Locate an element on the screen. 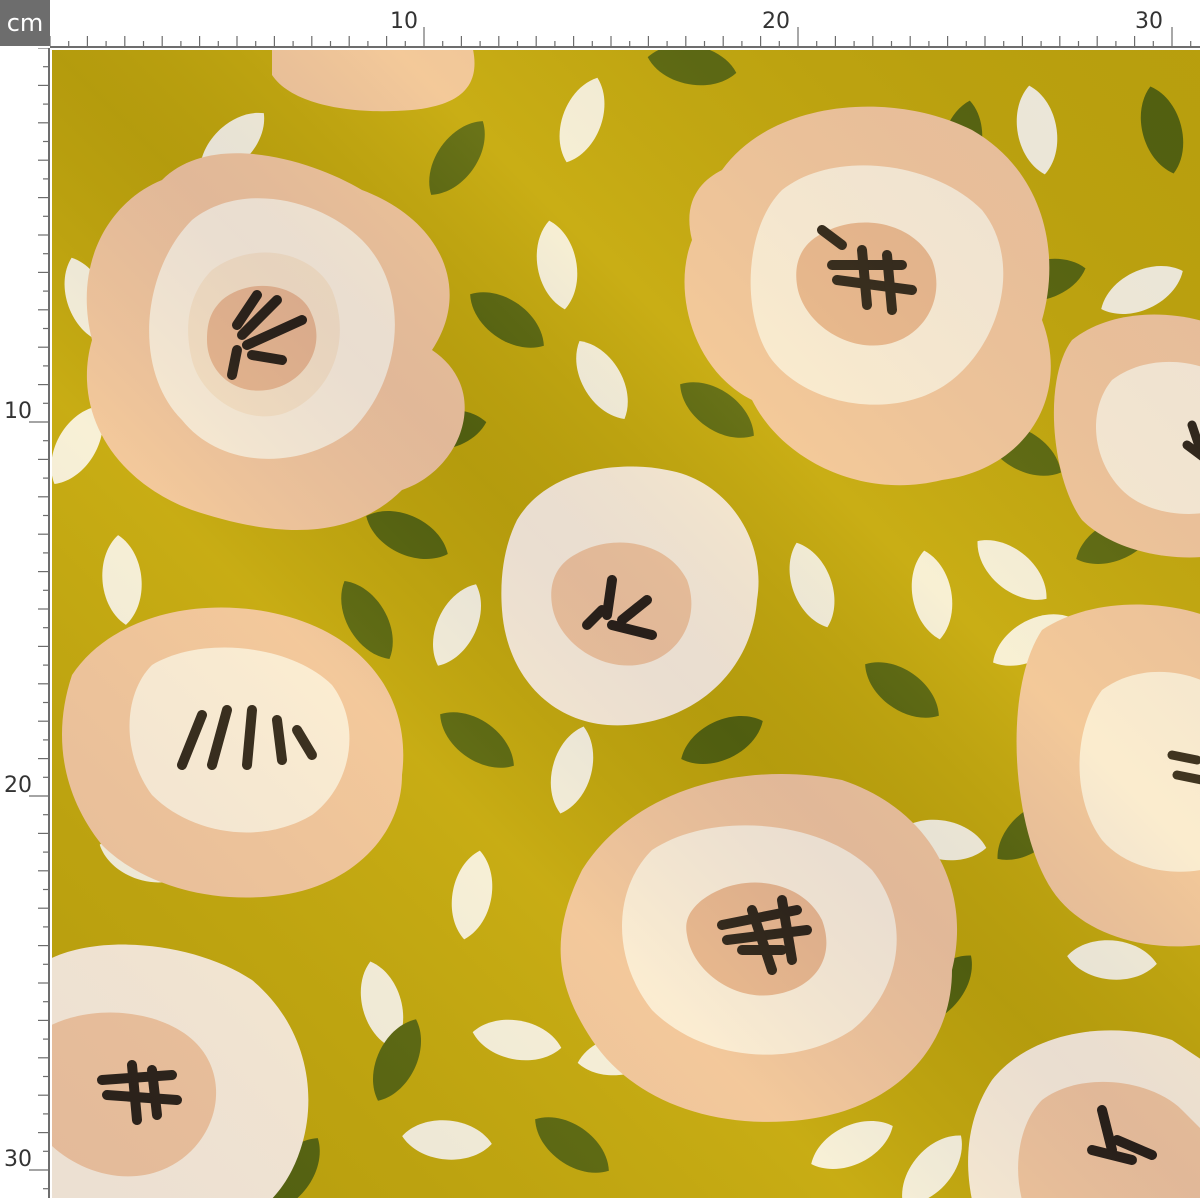 Image resolution: width=1200 pixels, height=1198 pixels. left-tick-label-10: 10 is located at coordinates (18, 411).